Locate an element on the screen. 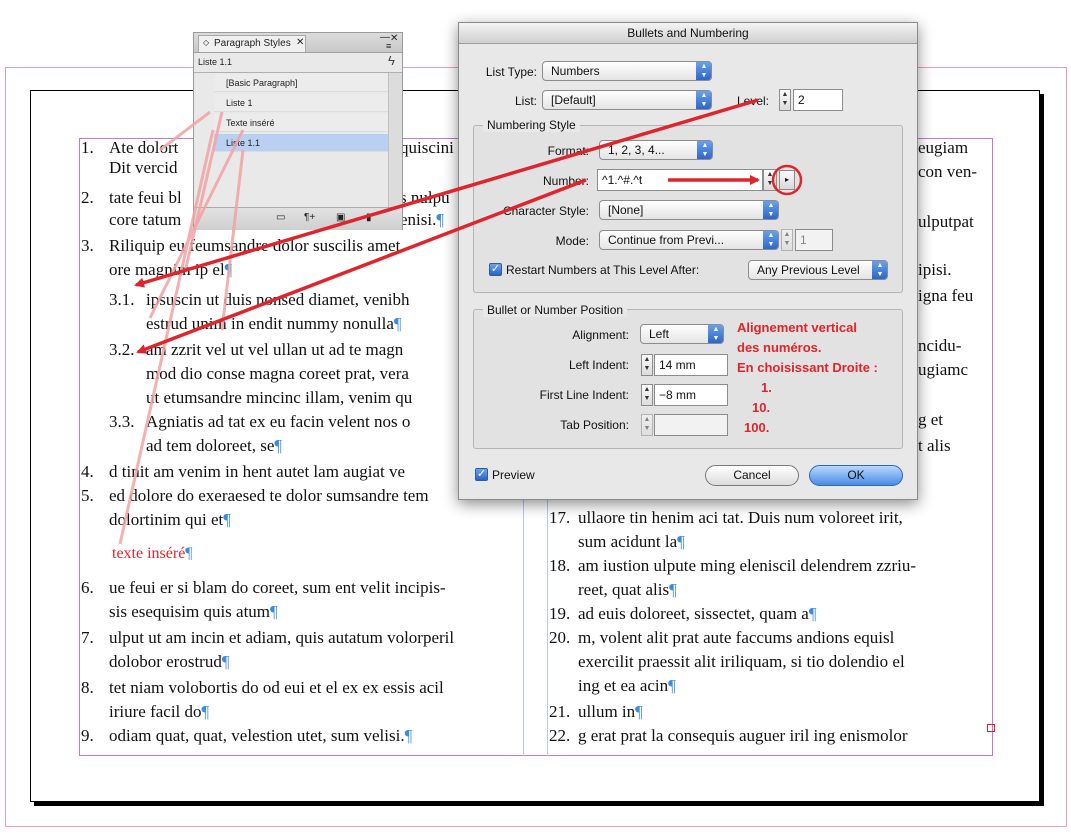 This screenshot has height=839, width=1071. annotation-line: Alignement vertical is located at coordinates (797, 327).